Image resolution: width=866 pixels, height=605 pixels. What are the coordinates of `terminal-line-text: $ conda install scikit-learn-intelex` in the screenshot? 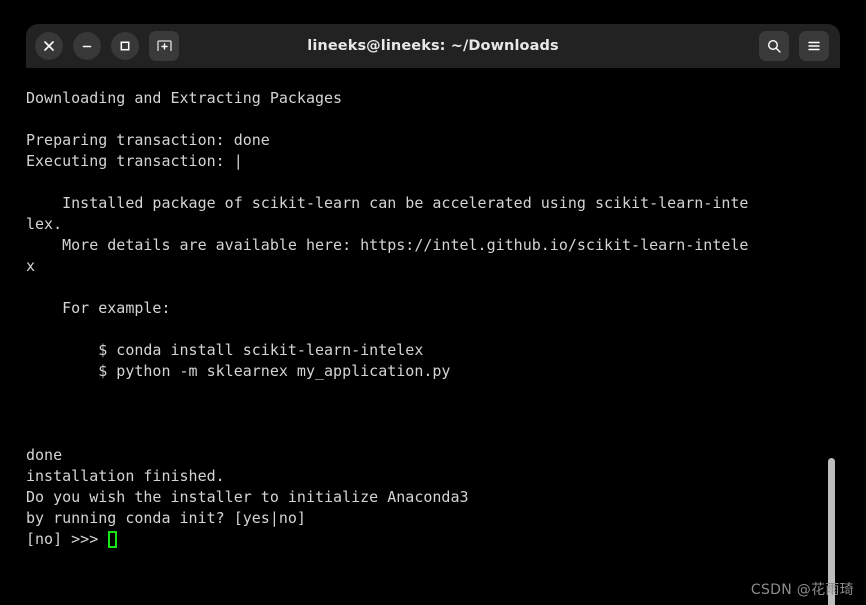 It's located at (225, 350).